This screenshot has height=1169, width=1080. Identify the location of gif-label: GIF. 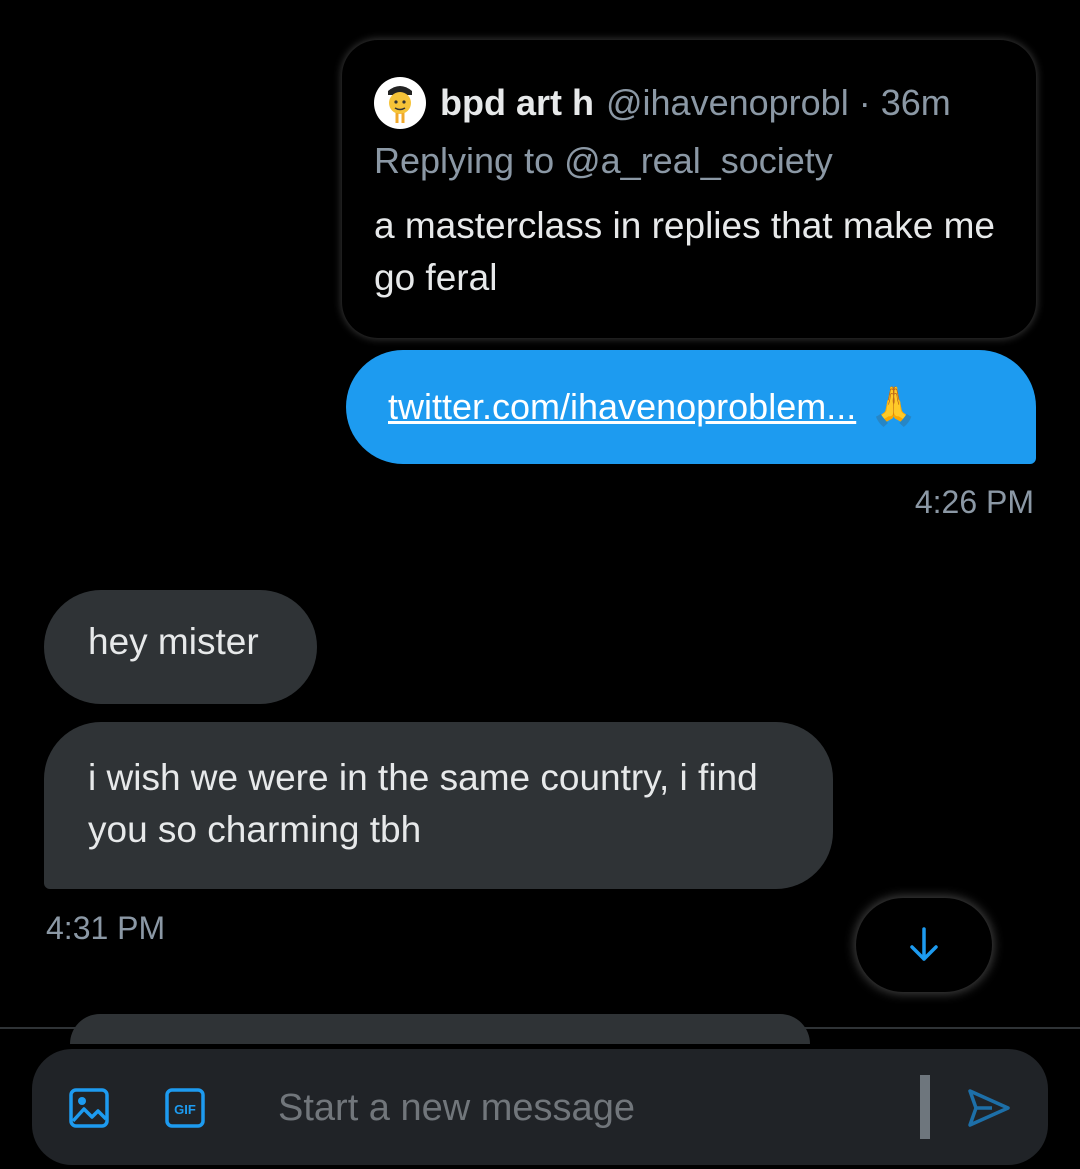
(185, 1109).